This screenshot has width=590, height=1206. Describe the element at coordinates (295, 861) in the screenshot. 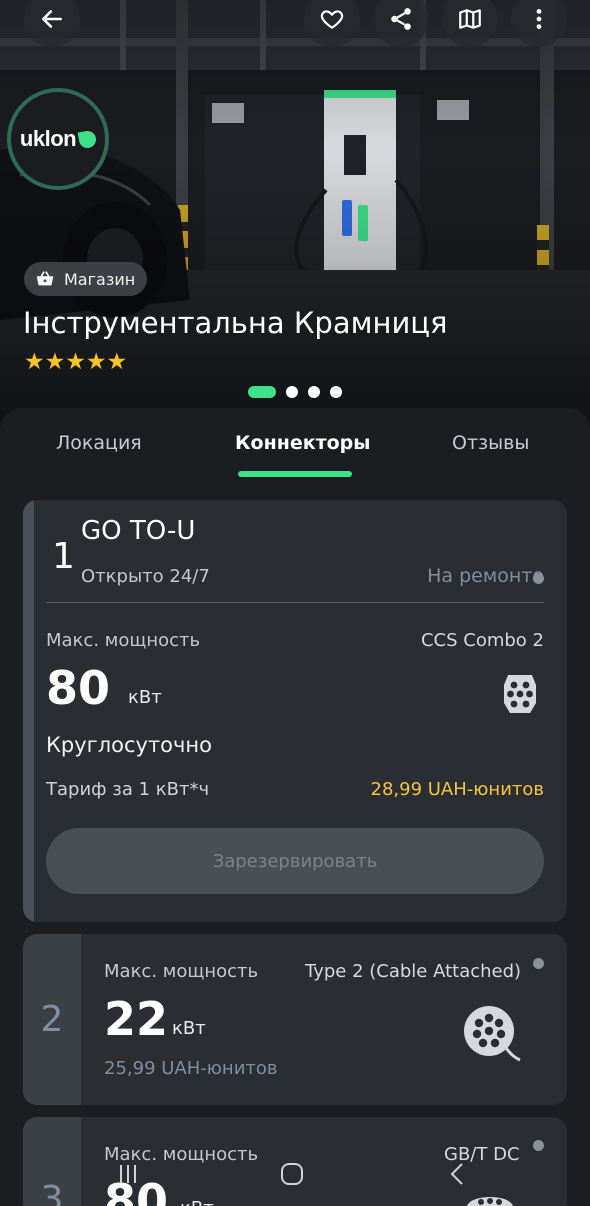

I see `reserve-button: Зарезервировать` at that location.